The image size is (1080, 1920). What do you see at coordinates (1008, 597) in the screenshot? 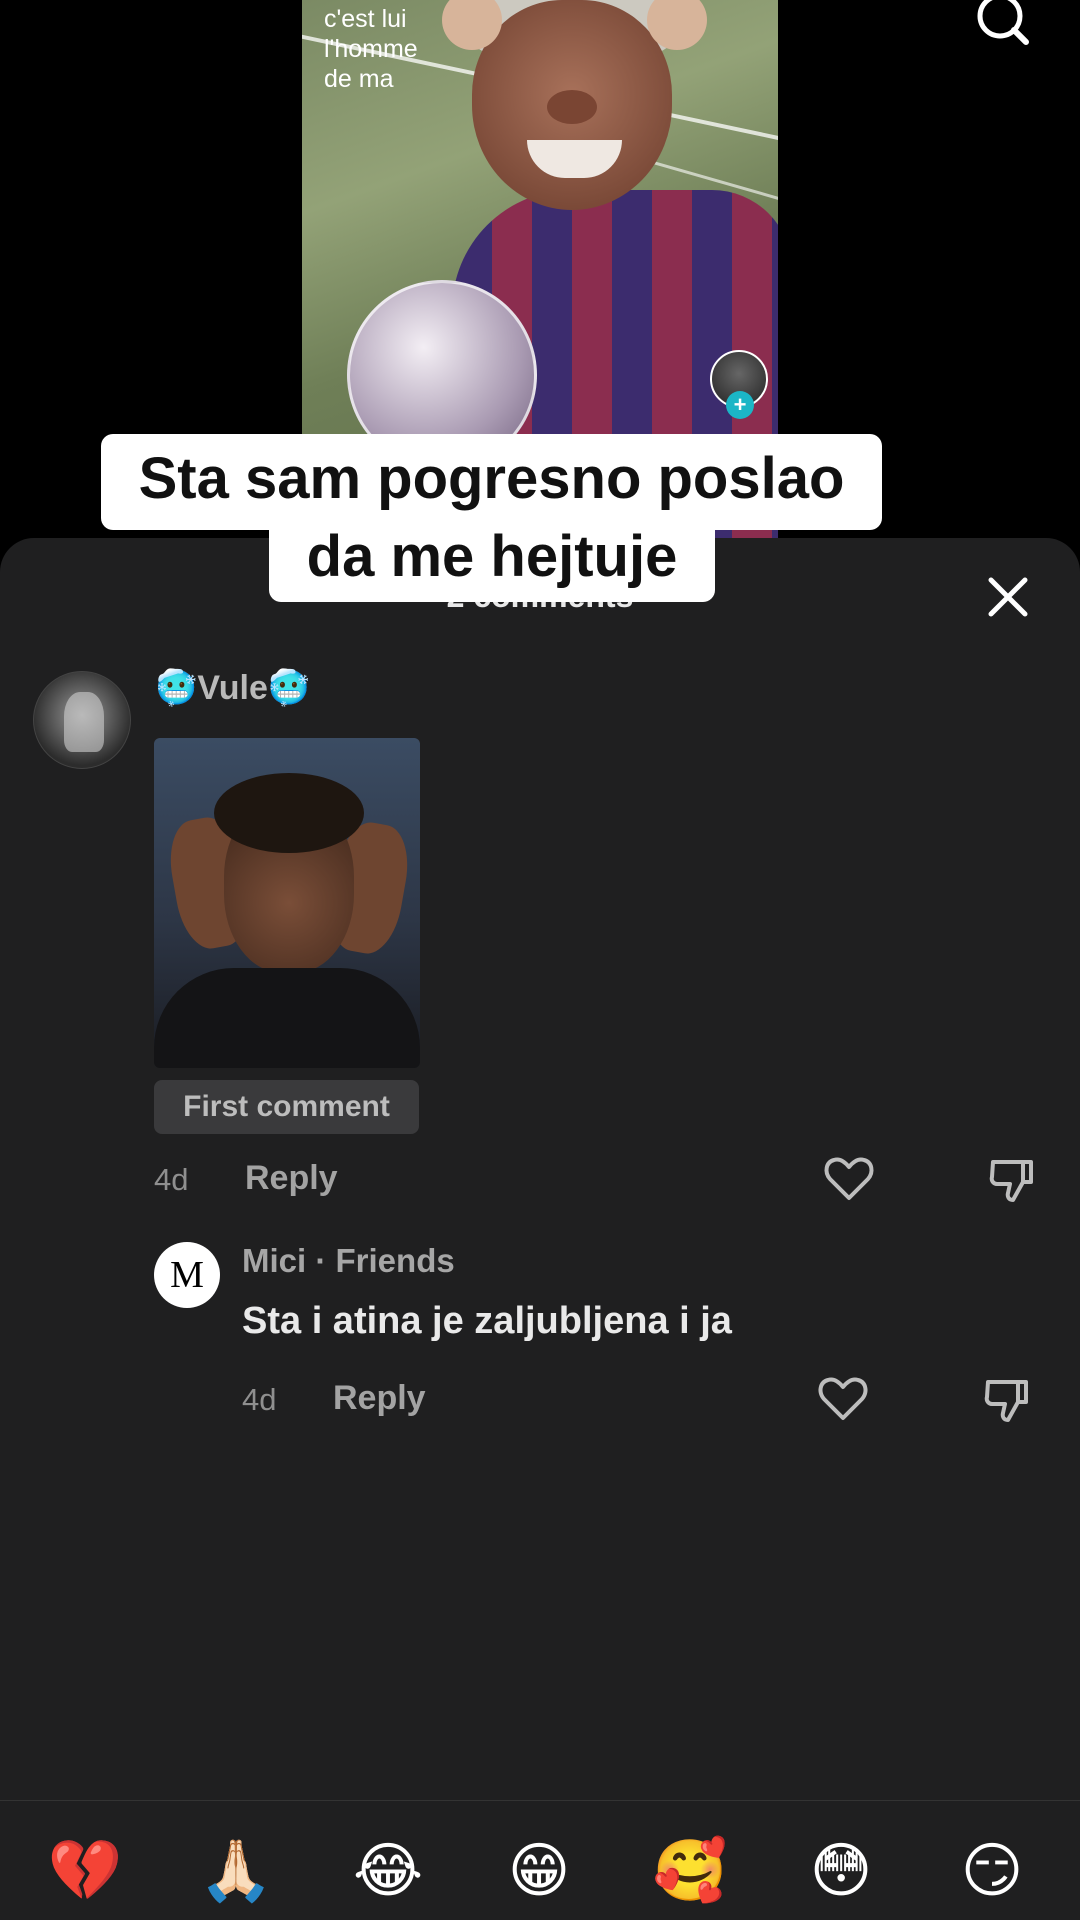
I see `close-icon` at bounding box center [1008, 597].